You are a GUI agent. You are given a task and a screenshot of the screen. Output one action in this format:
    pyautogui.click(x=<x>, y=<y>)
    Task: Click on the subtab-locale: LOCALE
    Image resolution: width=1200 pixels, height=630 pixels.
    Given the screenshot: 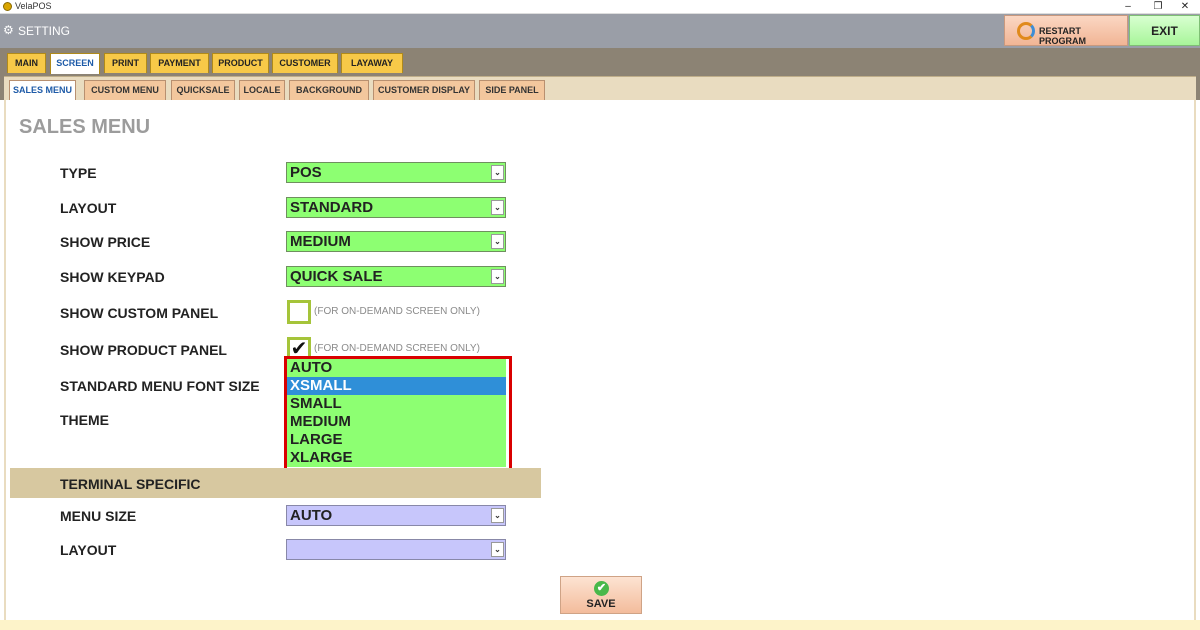 What is the action you would take?
    pyautogui.click(x=262, y=90)
    